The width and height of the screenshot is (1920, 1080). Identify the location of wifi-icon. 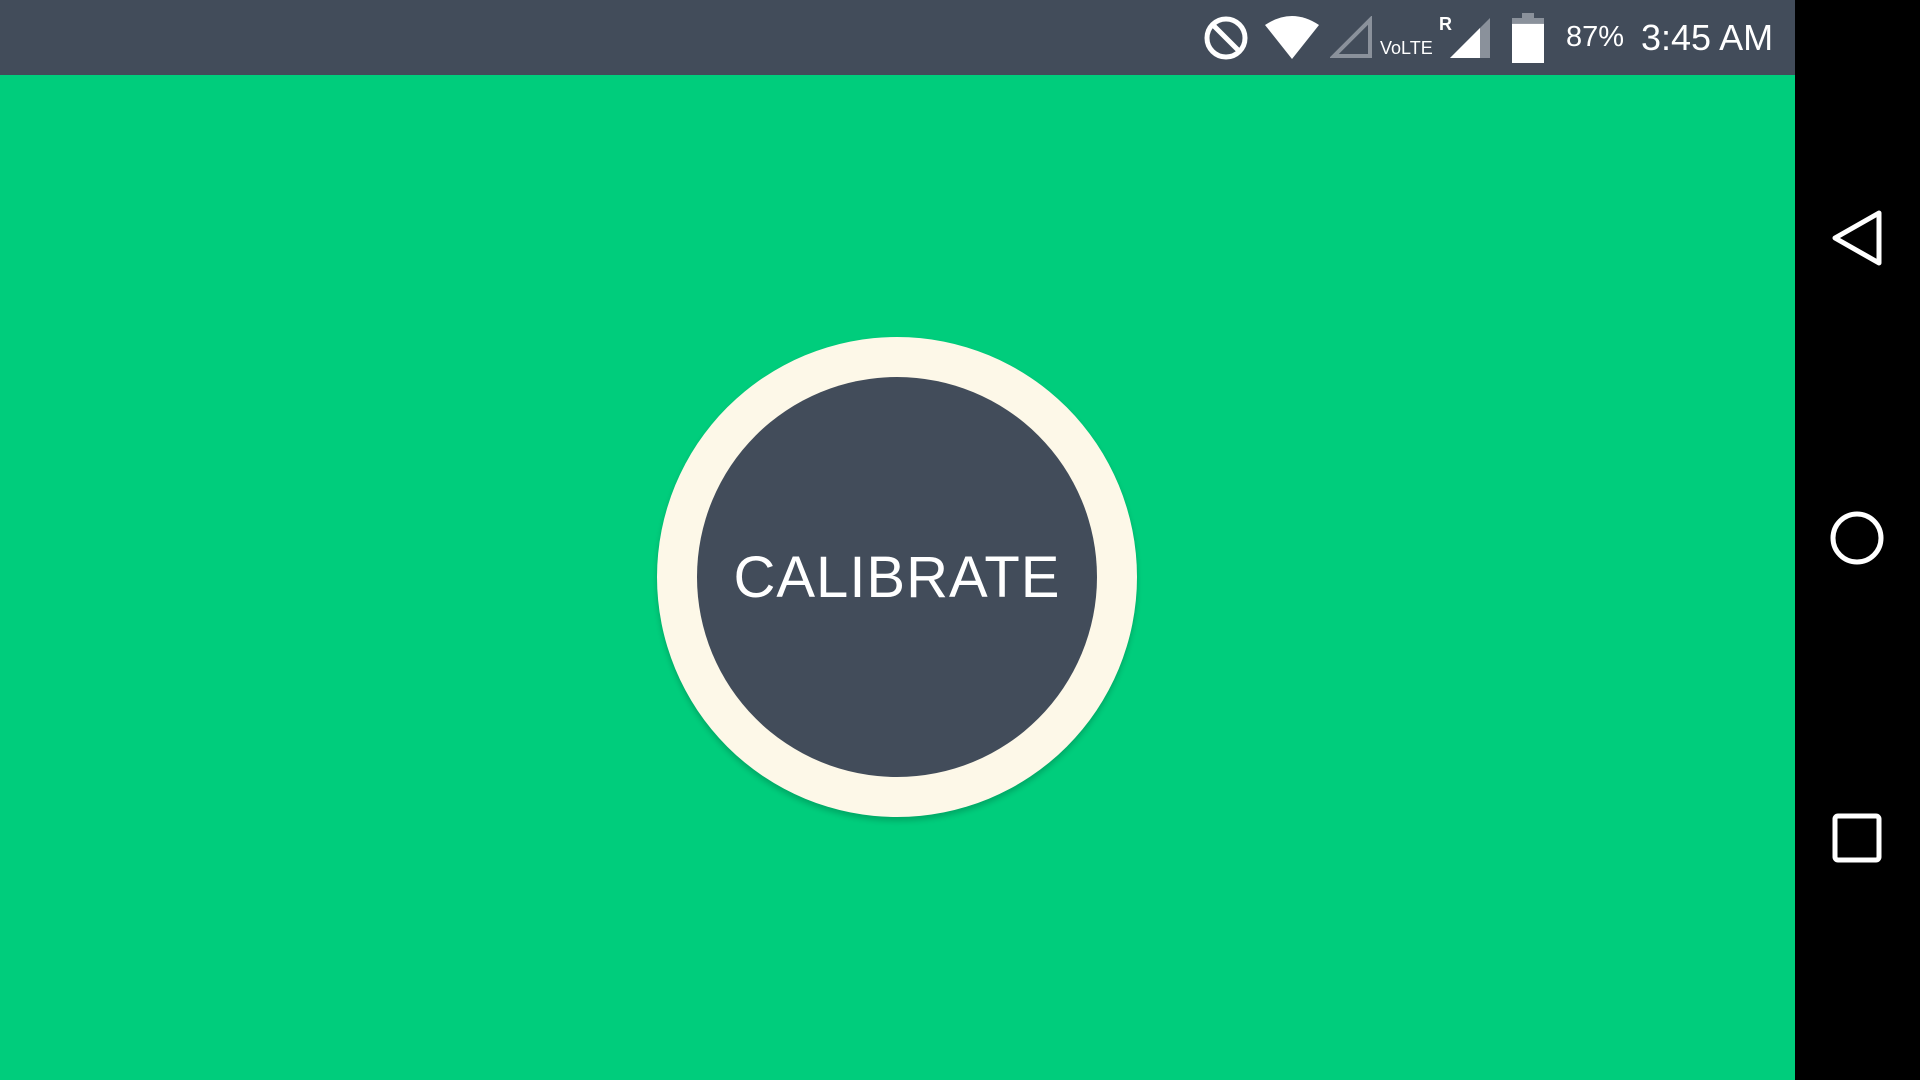
(1292, 37).